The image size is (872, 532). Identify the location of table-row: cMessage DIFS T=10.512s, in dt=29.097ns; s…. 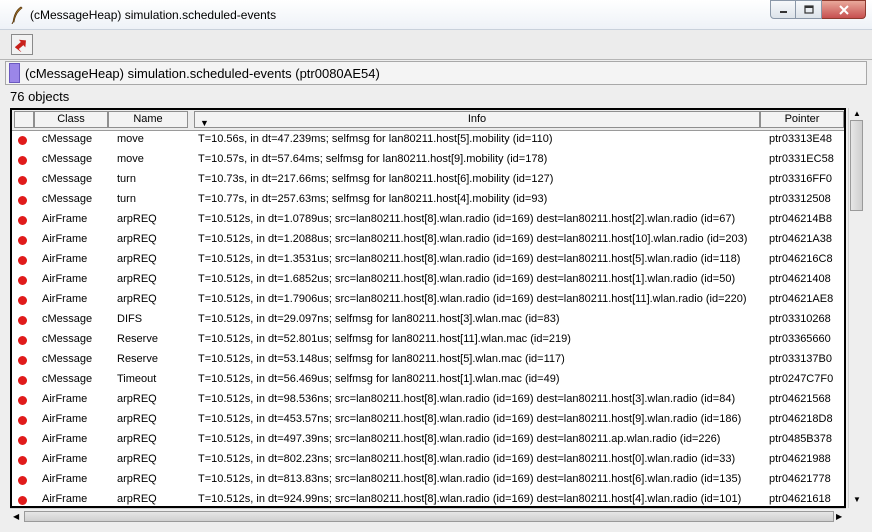
(428, 320).